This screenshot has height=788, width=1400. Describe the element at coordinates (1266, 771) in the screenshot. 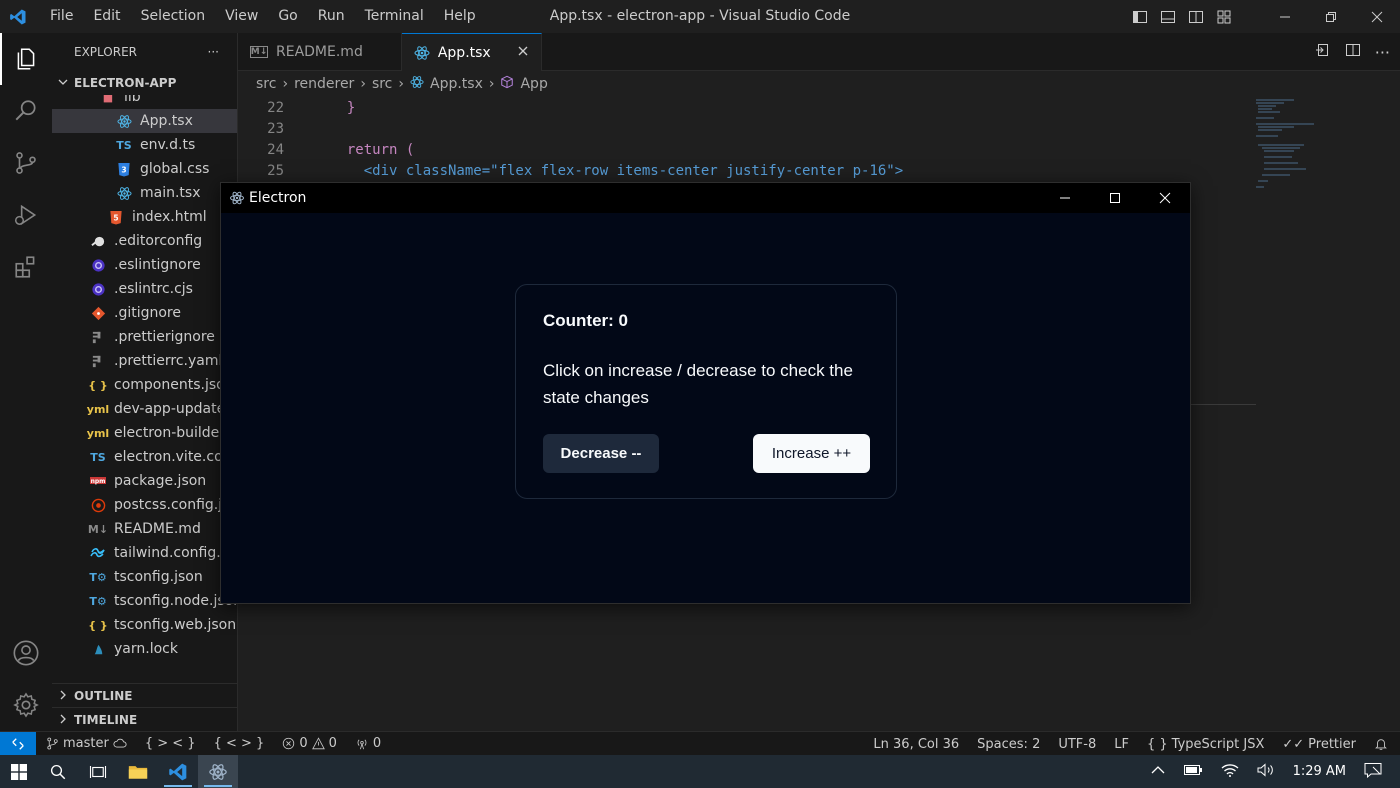

I see `volume-icon` at that location.